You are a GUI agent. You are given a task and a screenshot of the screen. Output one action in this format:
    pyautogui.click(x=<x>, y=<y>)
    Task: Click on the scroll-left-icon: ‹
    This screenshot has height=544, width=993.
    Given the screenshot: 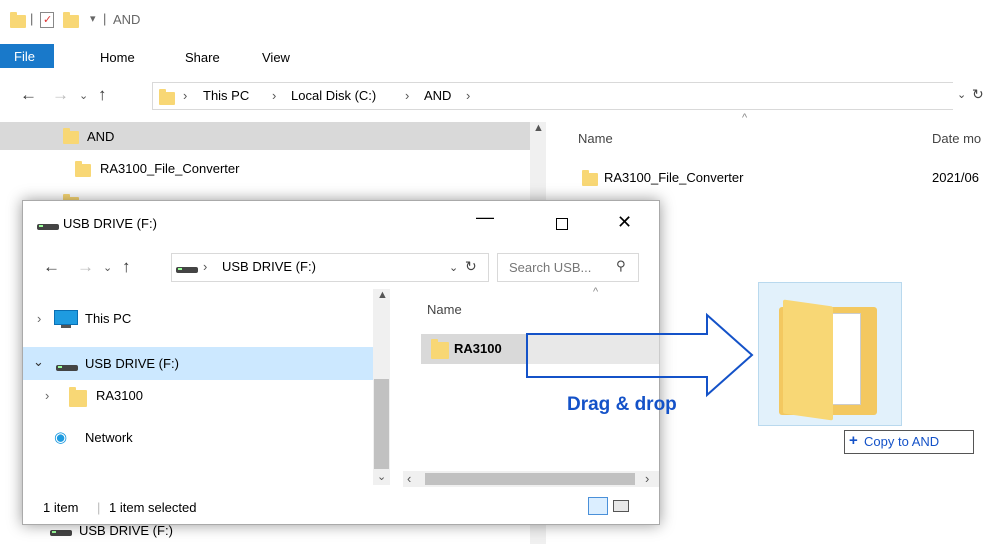 What is the action you would take?
    pyautogui.click(x=409, y=478)
    